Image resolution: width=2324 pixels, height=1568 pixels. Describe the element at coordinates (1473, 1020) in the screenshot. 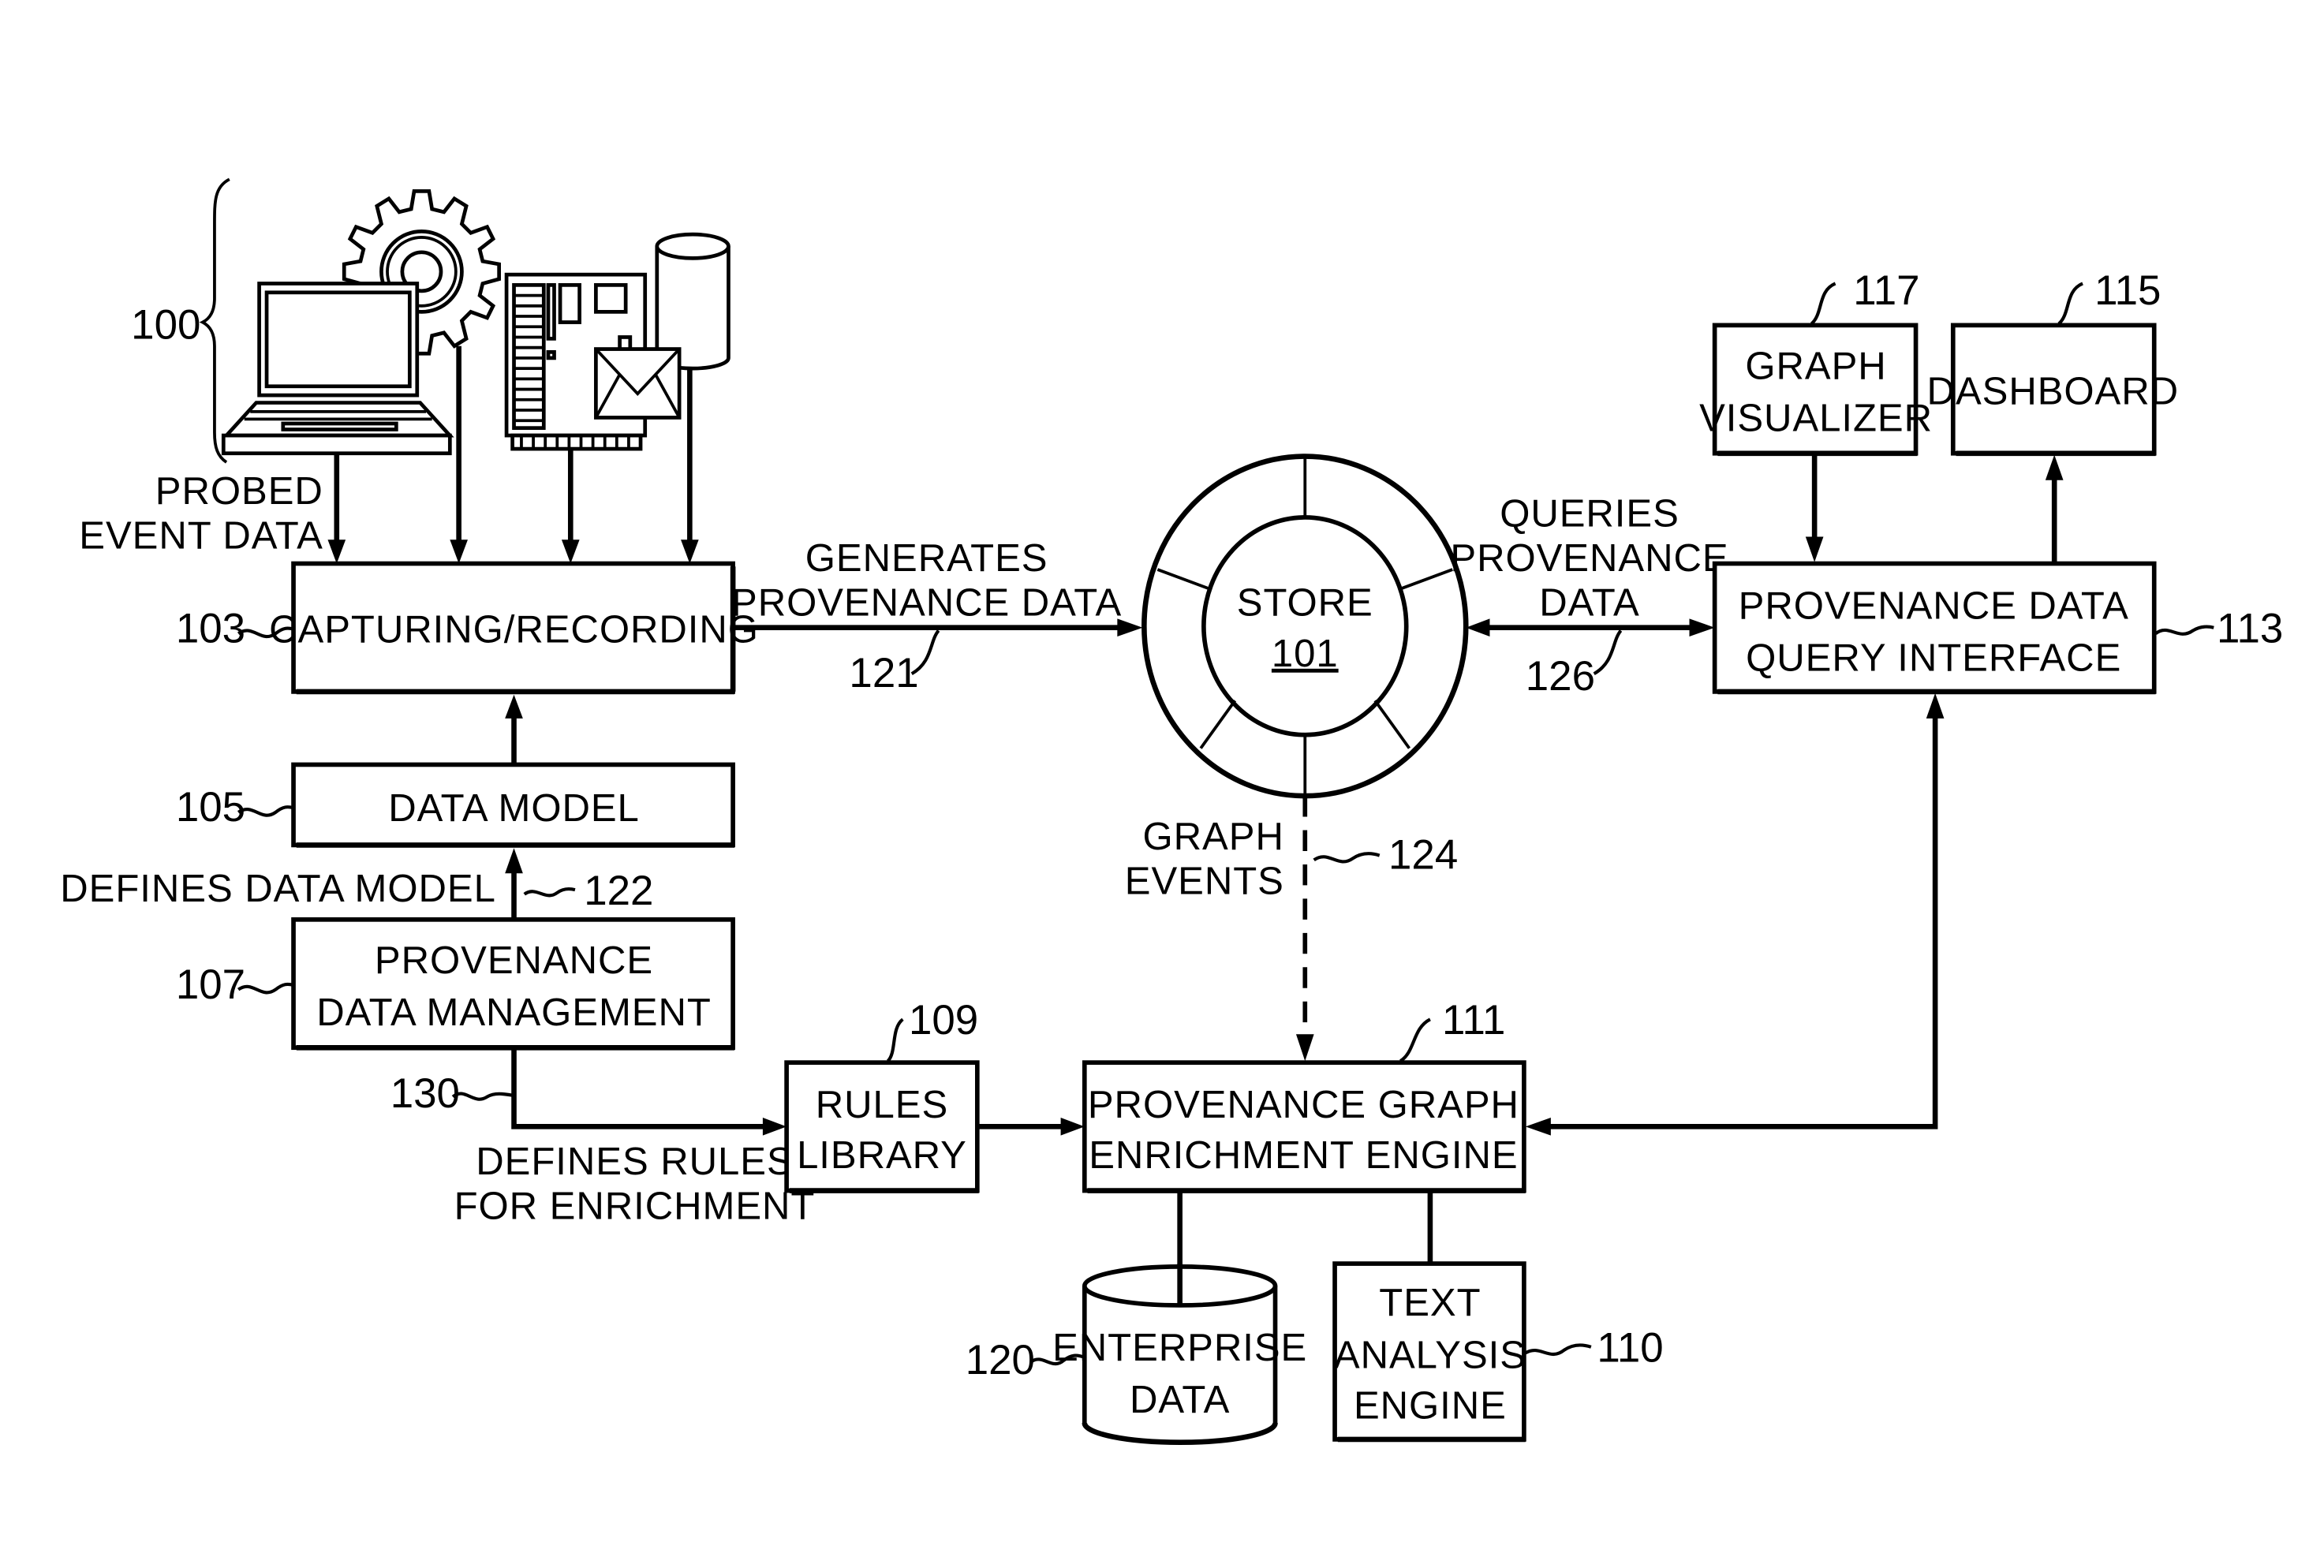

I see `ref-111: 111` at that location.